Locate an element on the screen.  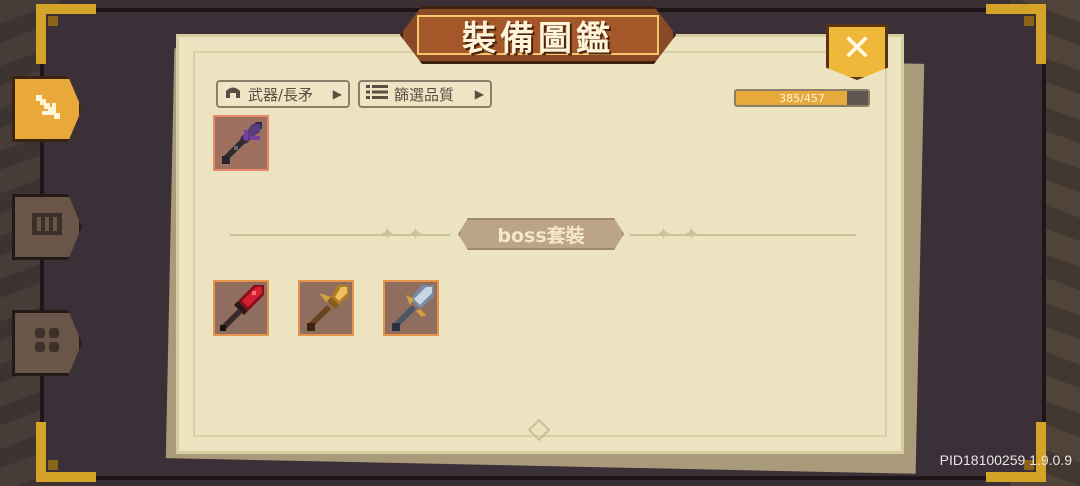
gold-corner-top-right is located at coordinates (1016, 34).